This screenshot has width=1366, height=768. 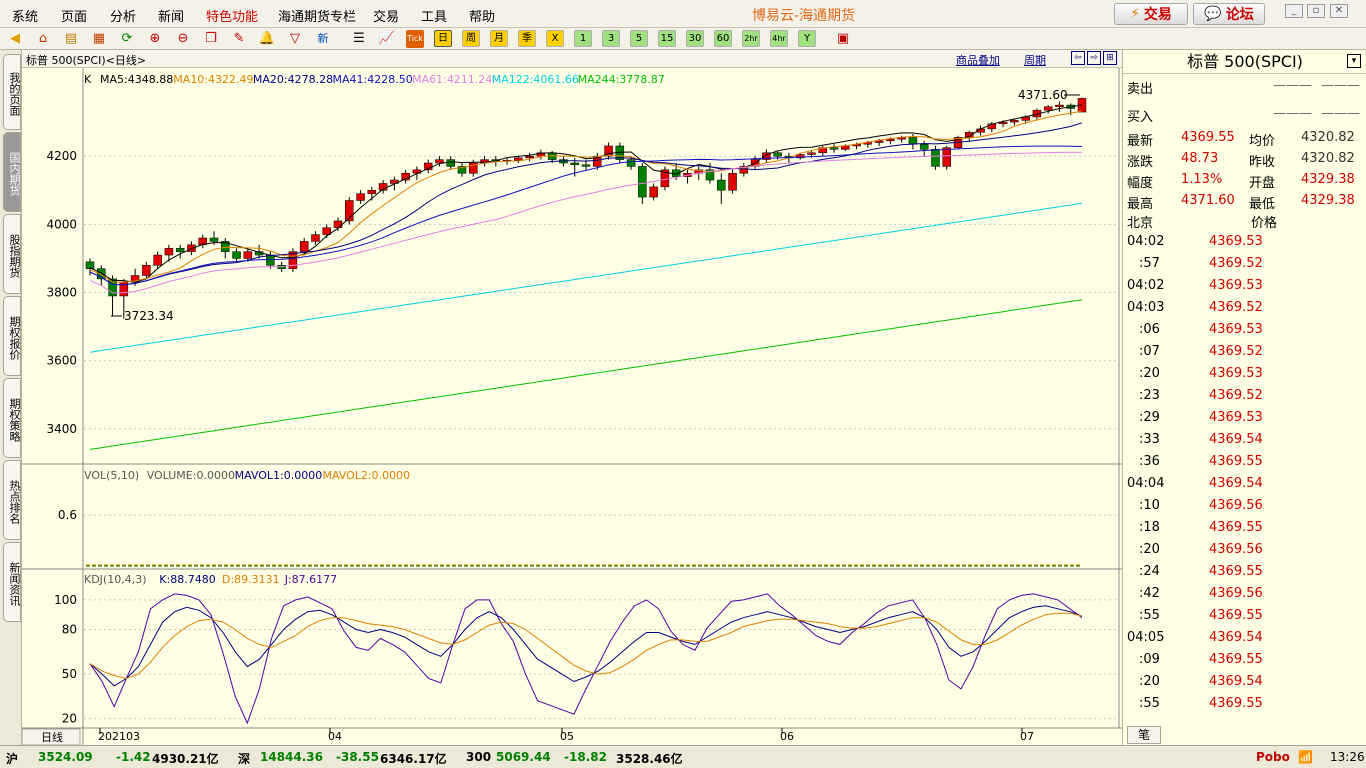 What do you see at coordinates (12, 500) in the screenshot?
I see `tab-hot-ranking: 热点排名` at bounding box center [12, 500].